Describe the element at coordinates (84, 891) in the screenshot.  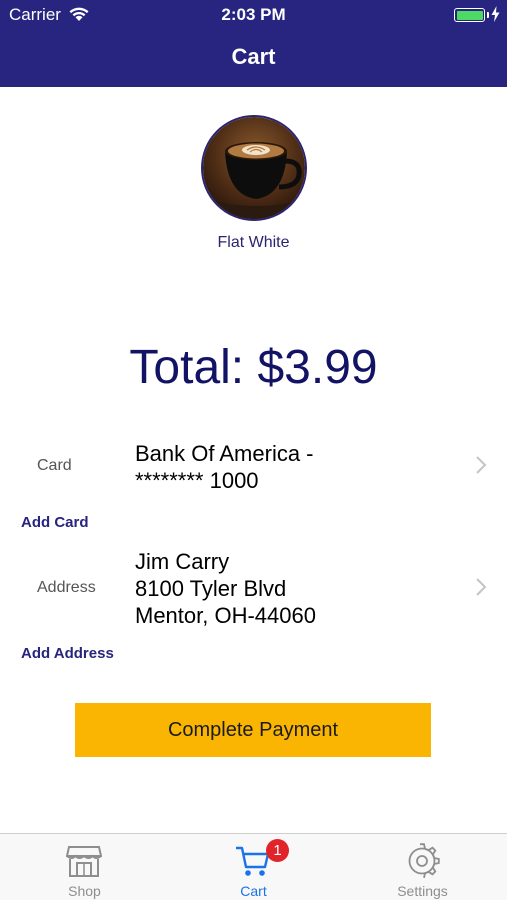
I see `tab-shop-label: Shop` at that location.